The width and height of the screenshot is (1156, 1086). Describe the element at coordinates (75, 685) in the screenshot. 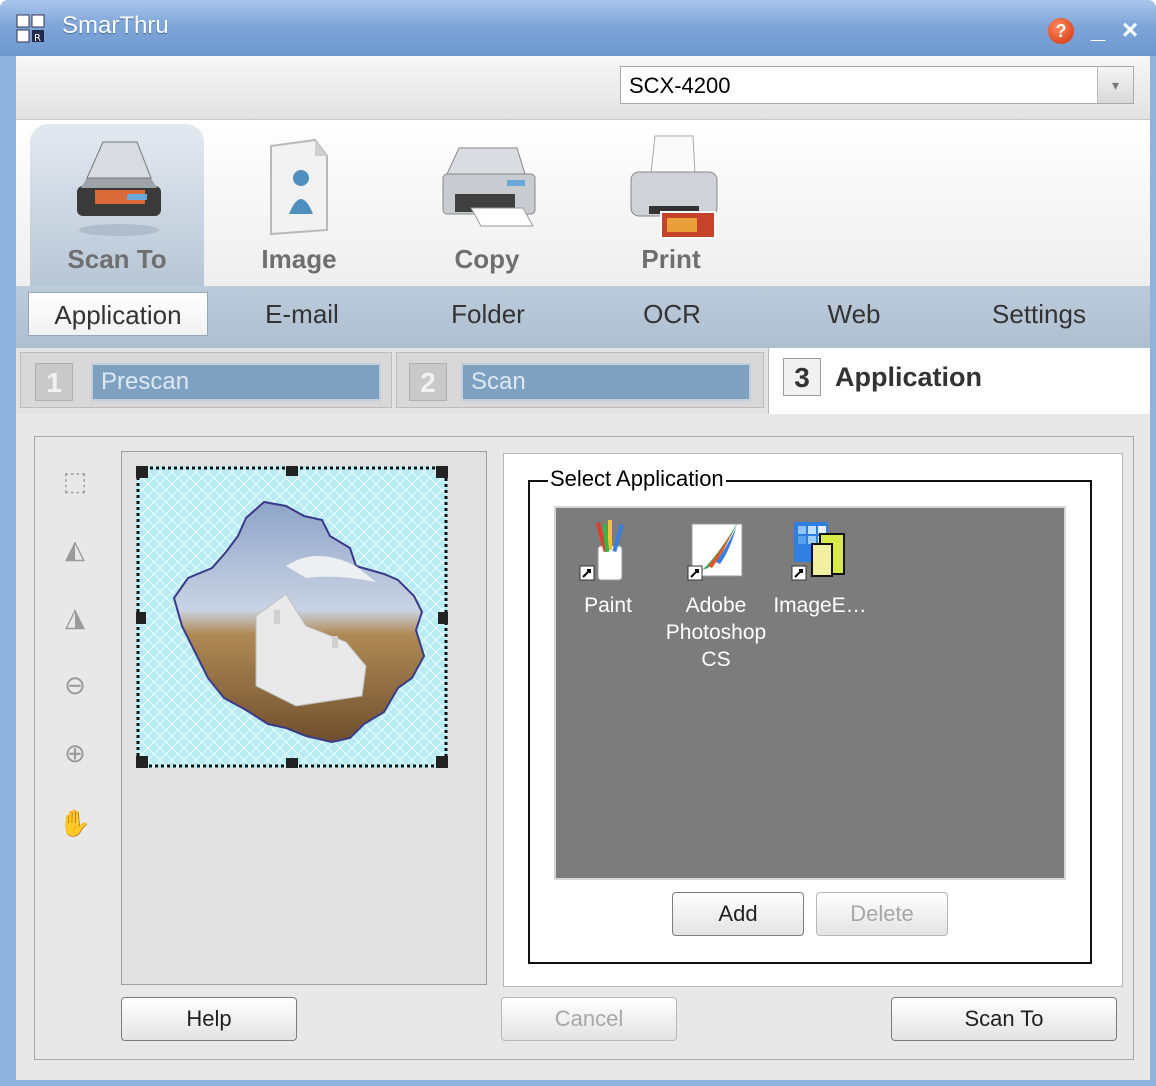

I see `zoom-out-icon: ⊖` at that location.